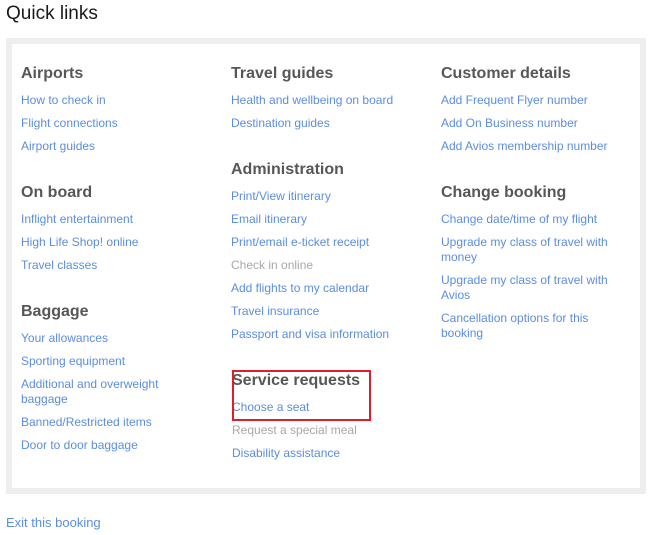 This screenshot has width=652, height=535. Describe the element at coordinates (52, 13) in the screenshot. I see `page-title: Quick links` at that location.